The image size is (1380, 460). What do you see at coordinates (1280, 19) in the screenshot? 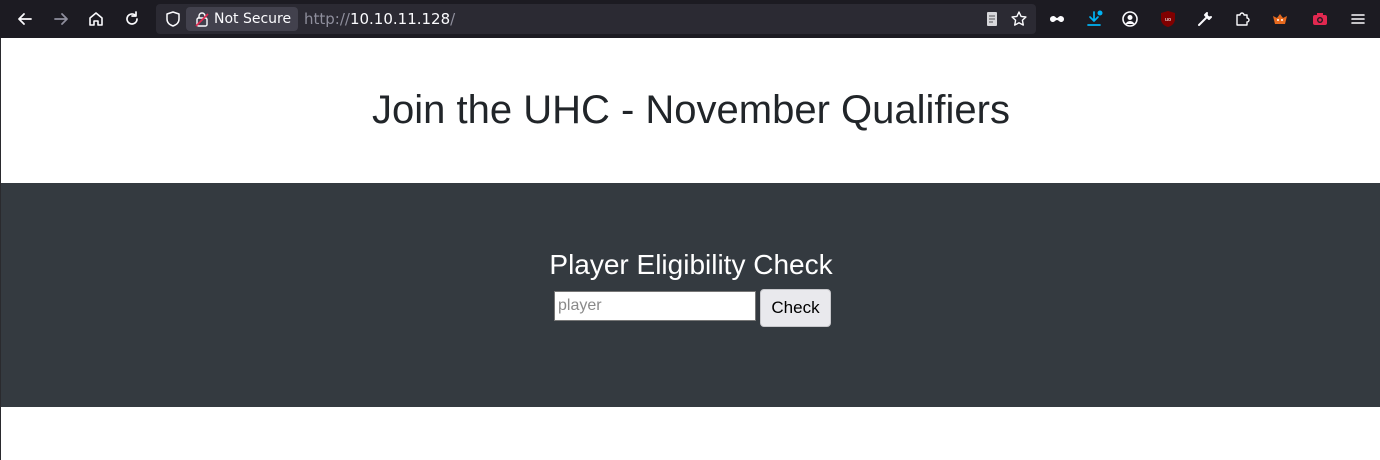
I see `foxyproxy-icon` at bounding box center [1280, 19].